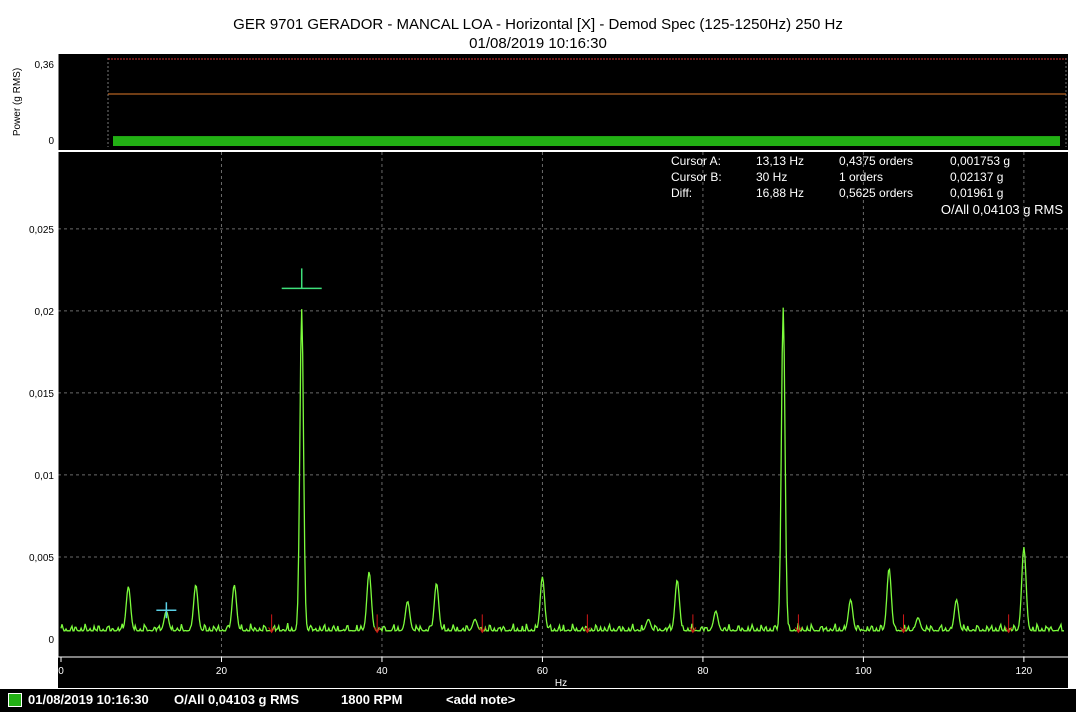  Describe the element at coordinates (876, 161) in the screenshot. I see `cursor-a-orders: 0,4375 orders` at that location.